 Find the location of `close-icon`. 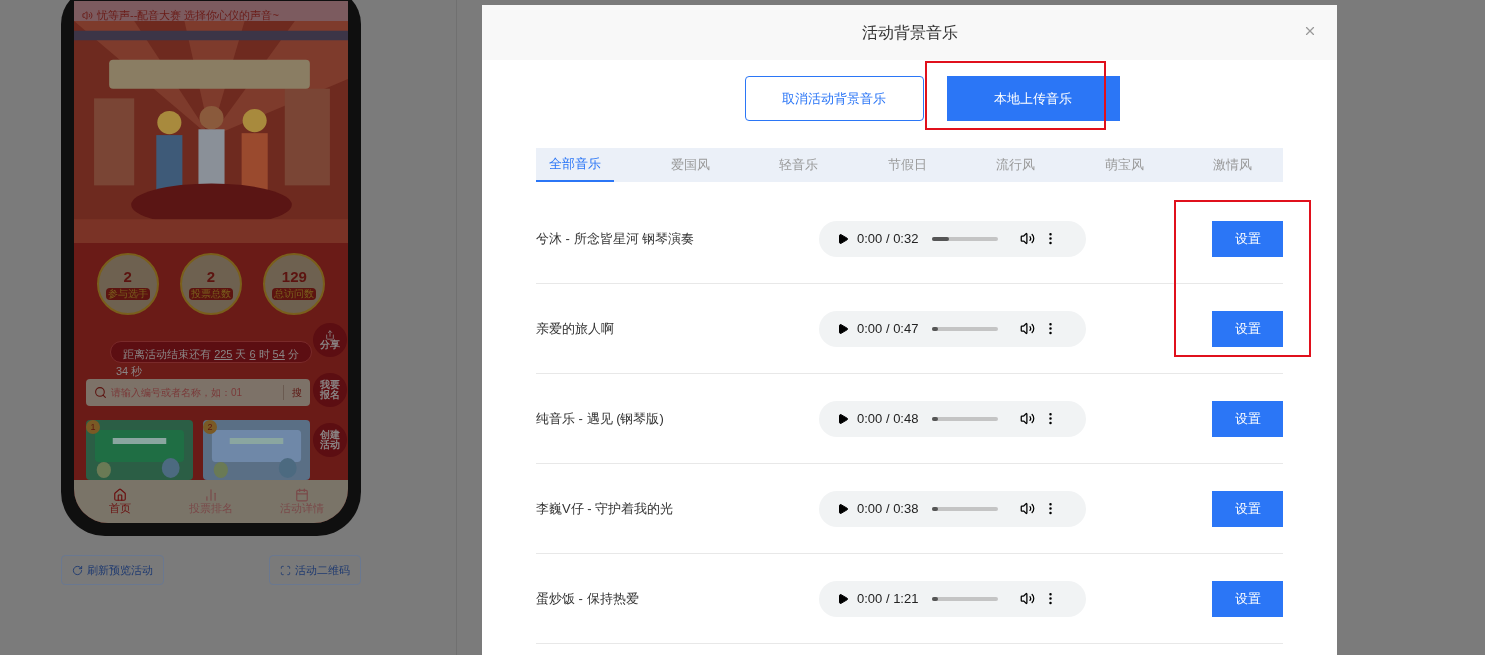

close-icon is located at coordinates (1310, 31).